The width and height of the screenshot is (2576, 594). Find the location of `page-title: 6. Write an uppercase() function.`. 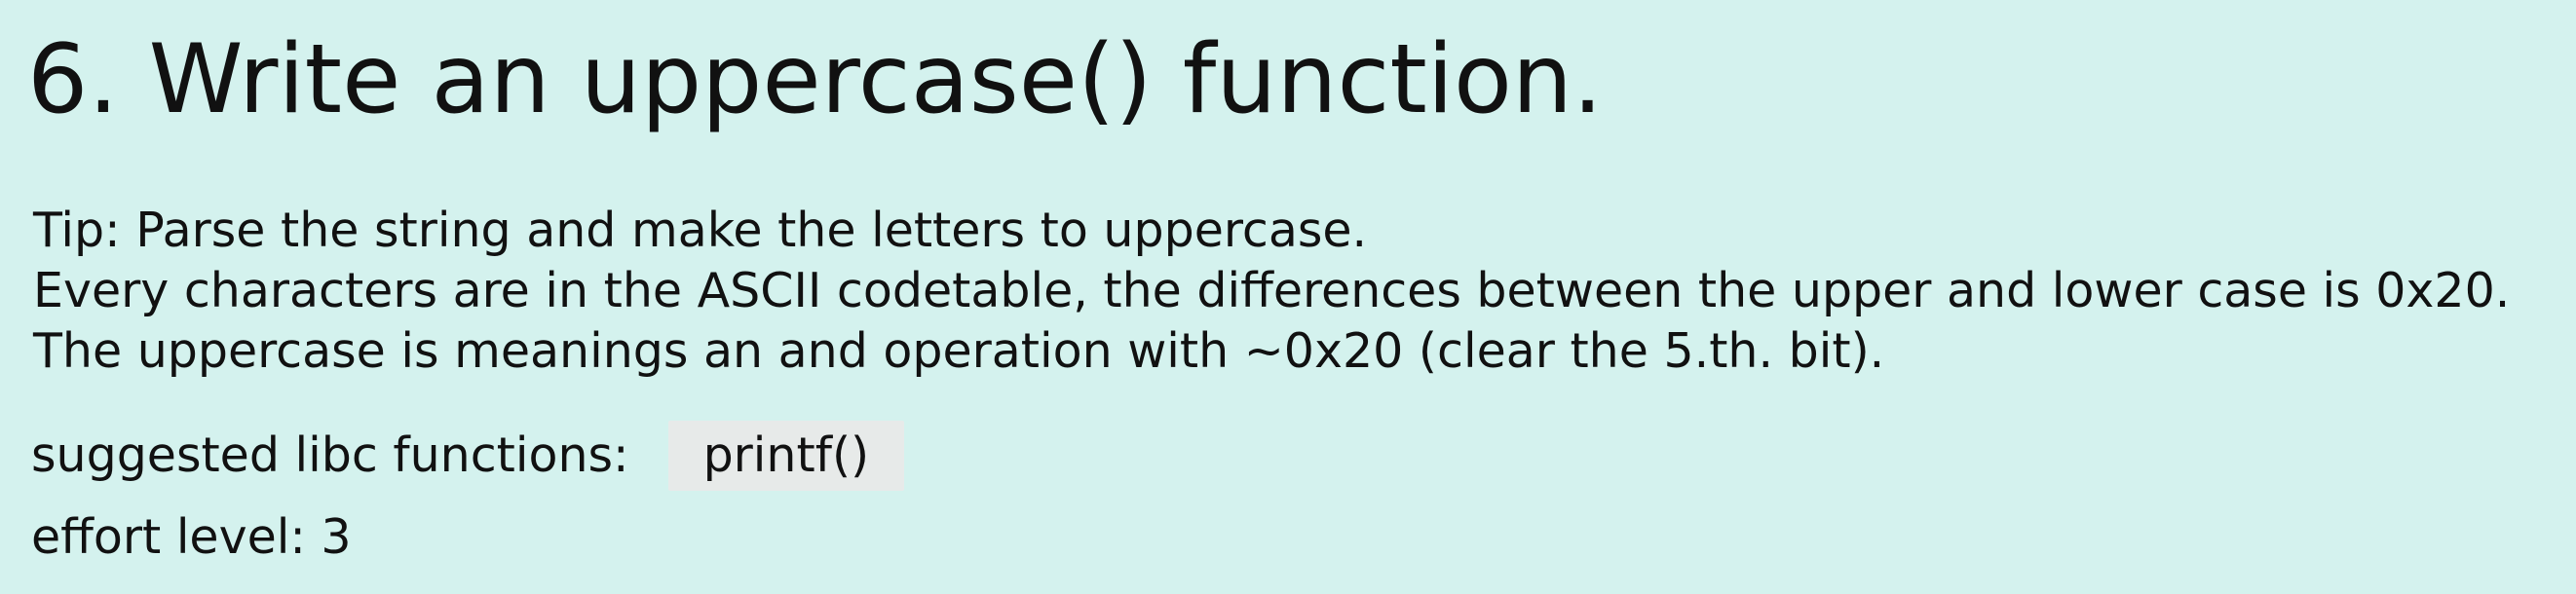

page-title: 6. Write an uppercase() function. is located at coordinates (815, 79).